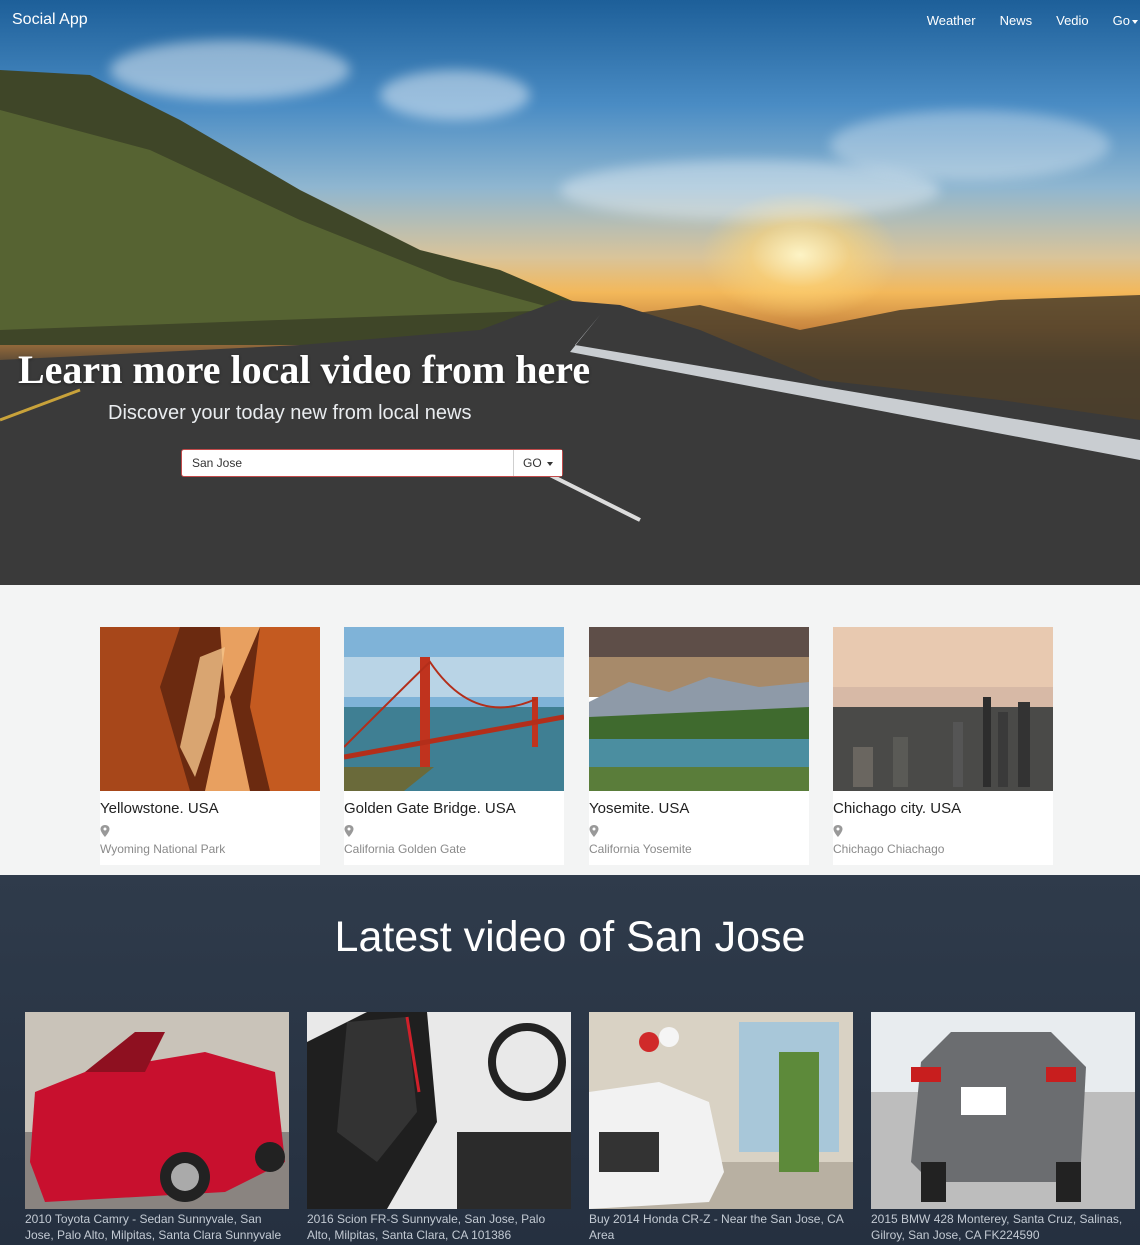 The image size is (1140, 1245). What do you see at coordinates (570, 937) in the screenshot?
I see `videos-heading: Latest video of San Jose` at bounding box center [570, 937].